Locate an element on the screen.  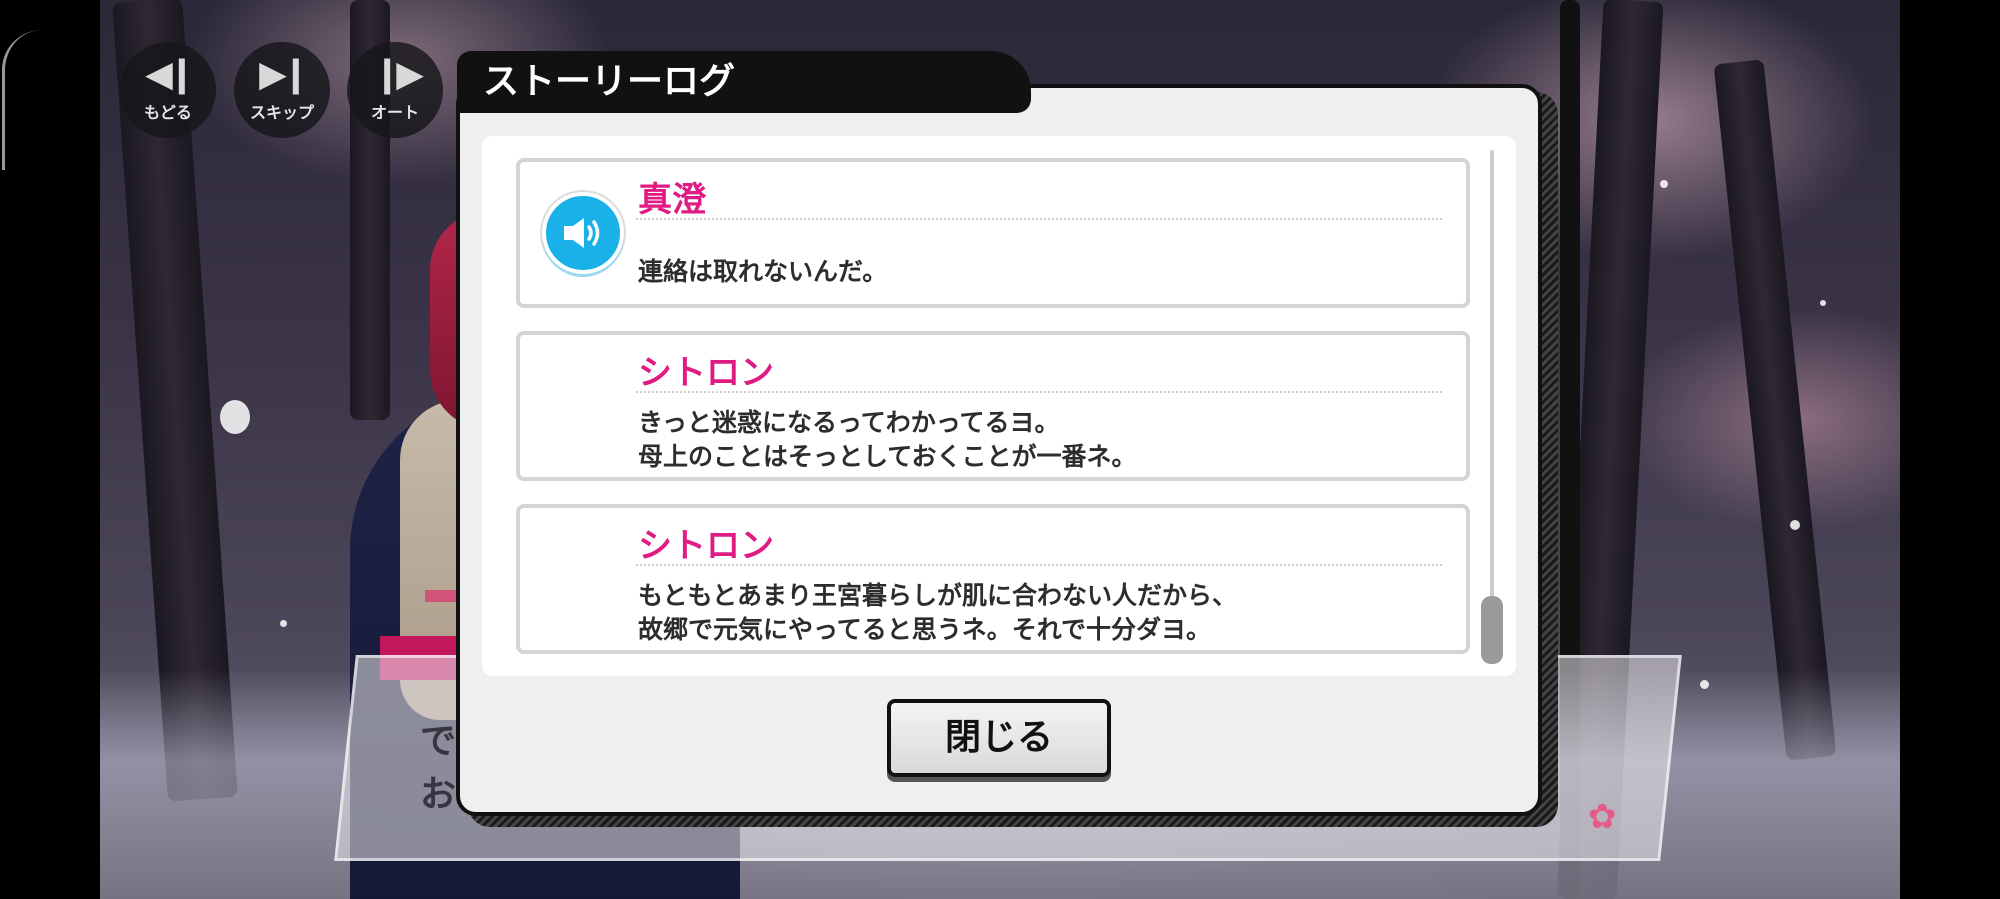
speaker-name: 真澄 is located at coordinates (672, 200).